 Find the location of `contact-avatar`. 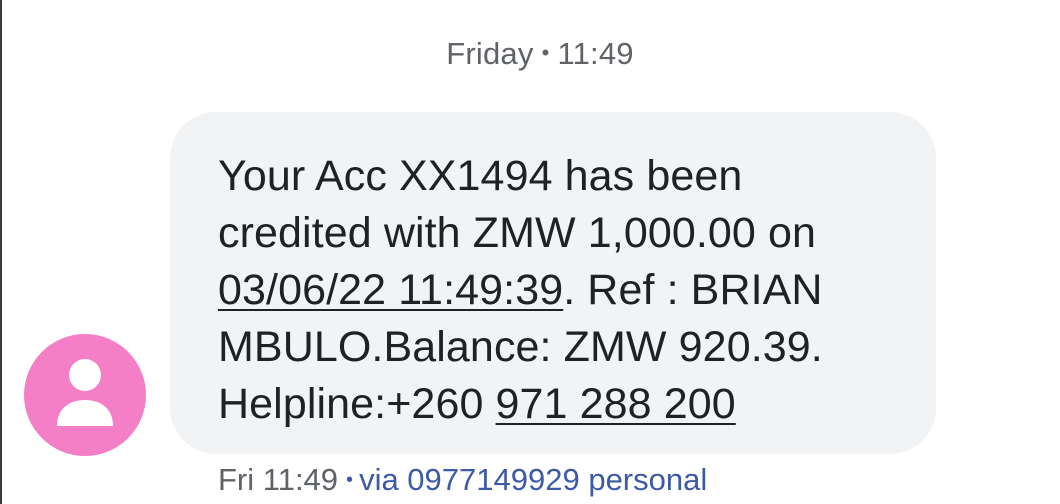

contact-avatar is located at coordinates (85, 395).